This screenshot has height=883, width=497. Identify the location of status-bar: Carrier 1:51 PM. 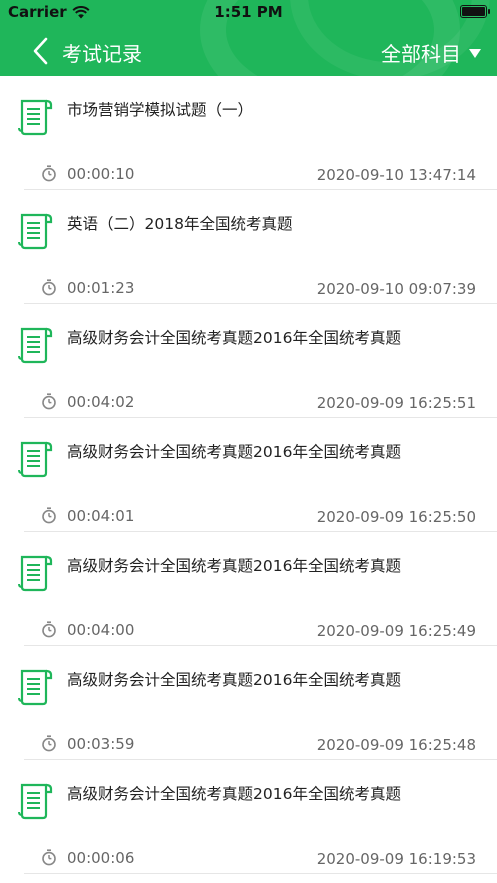
(248, 12).